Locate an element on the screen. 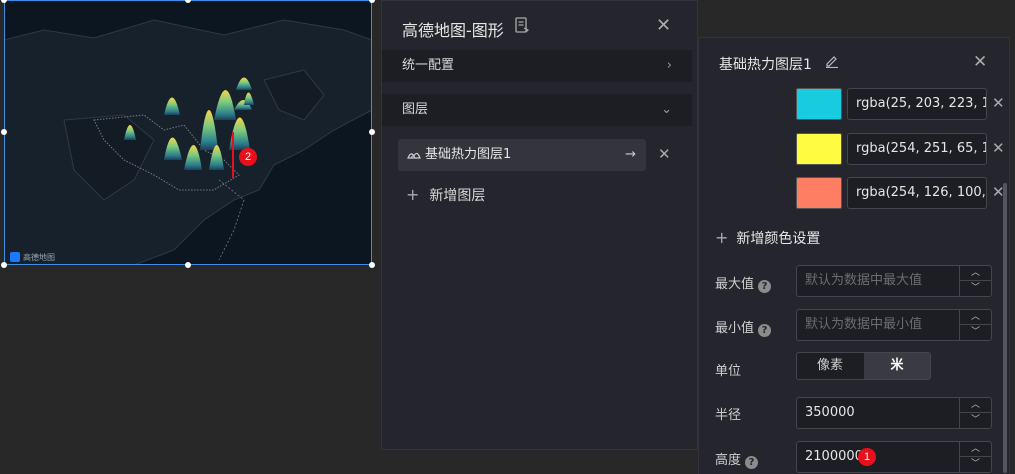 Image resolution: width=1015 pixels, height=474 pixels. color-value-input: rgba(25, 203, 223, 1) is located at coordinates (917, 104).